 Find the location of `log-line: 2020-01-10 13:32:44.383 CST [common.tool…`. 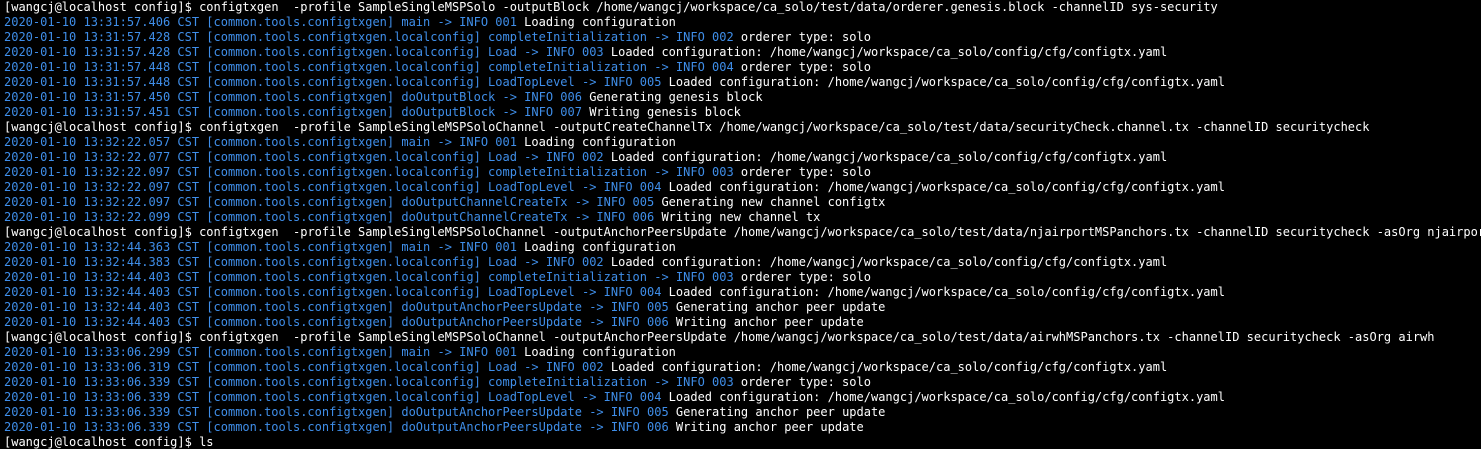

log-line: 2020-01-10 13:32:44.383 CST [common.tool… is located at coordinates (742, 262).